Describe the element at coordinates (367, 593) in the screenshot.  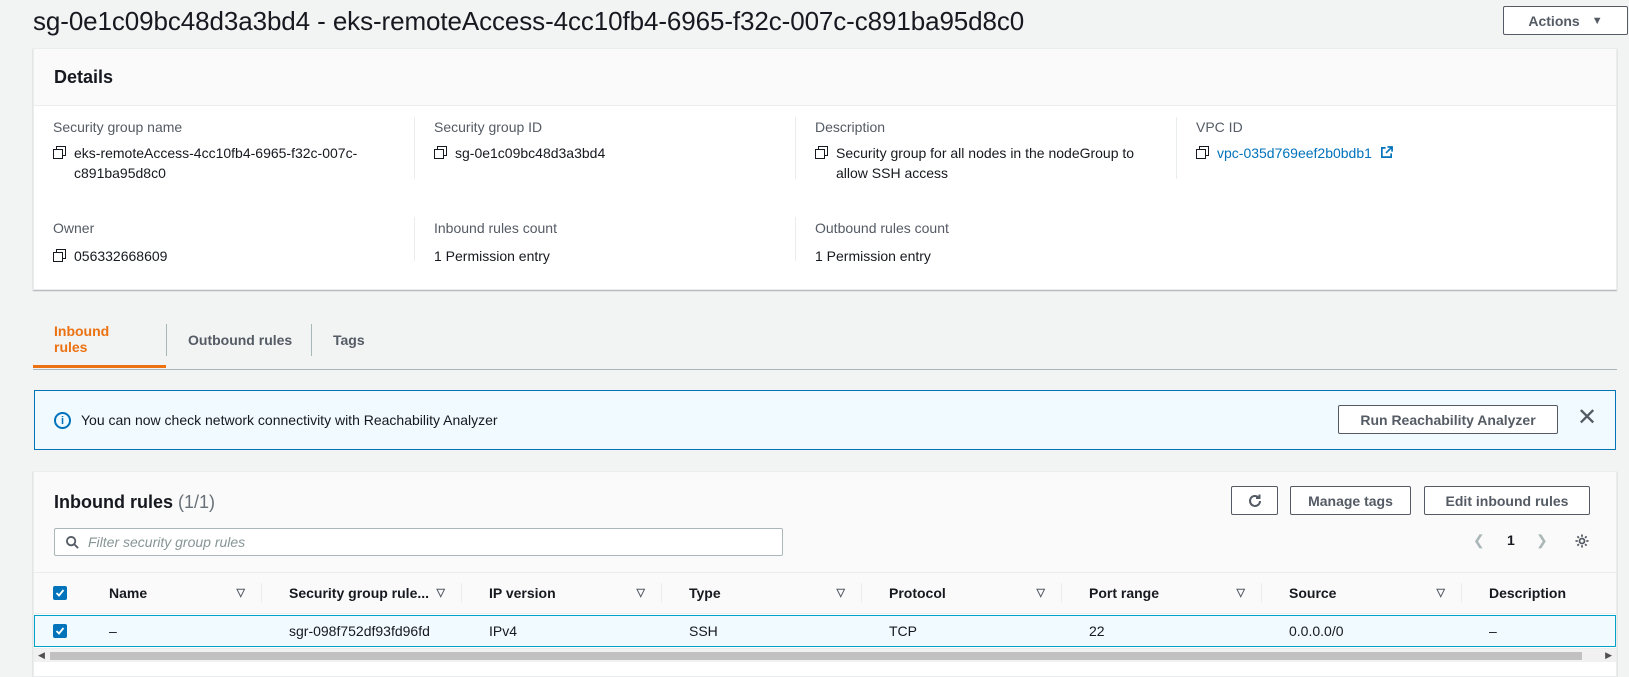
I see `column-header-rule-id: Security group rule... ▽` at that location.